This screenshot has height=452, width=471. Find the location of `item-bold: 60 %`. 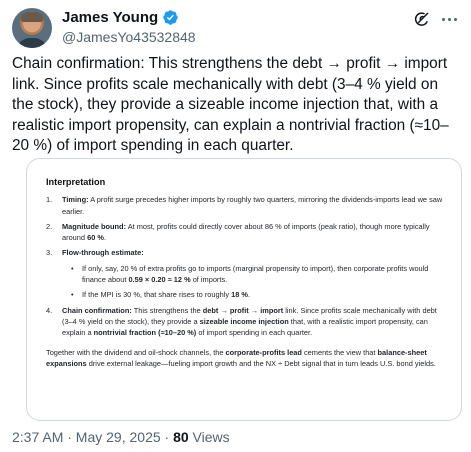

item-bold: 60 % is located at coordinates (95, 238).